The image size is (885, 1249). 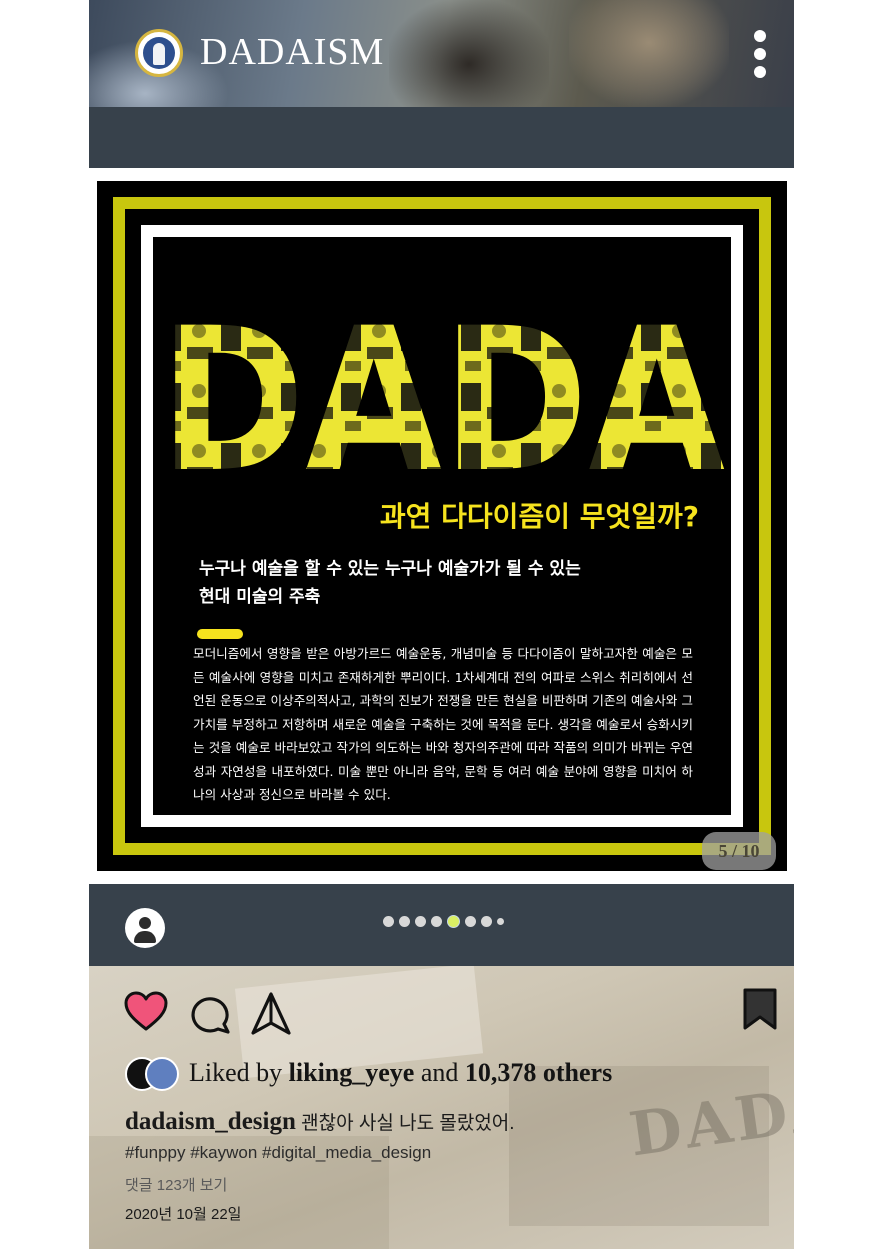 I want to click on dadaism-logo-icon, so click(x=159, y=53).